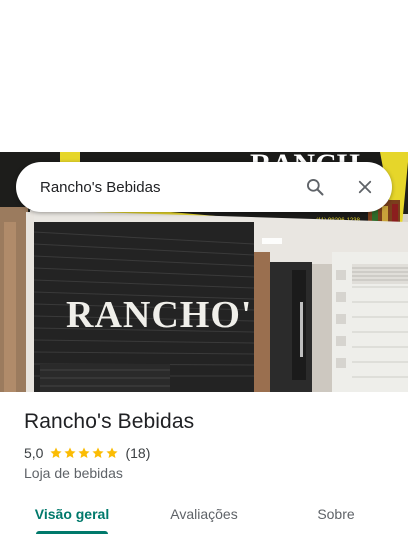  I want to click on search-bar: Rancho's Bebidas, so click(204, 187).